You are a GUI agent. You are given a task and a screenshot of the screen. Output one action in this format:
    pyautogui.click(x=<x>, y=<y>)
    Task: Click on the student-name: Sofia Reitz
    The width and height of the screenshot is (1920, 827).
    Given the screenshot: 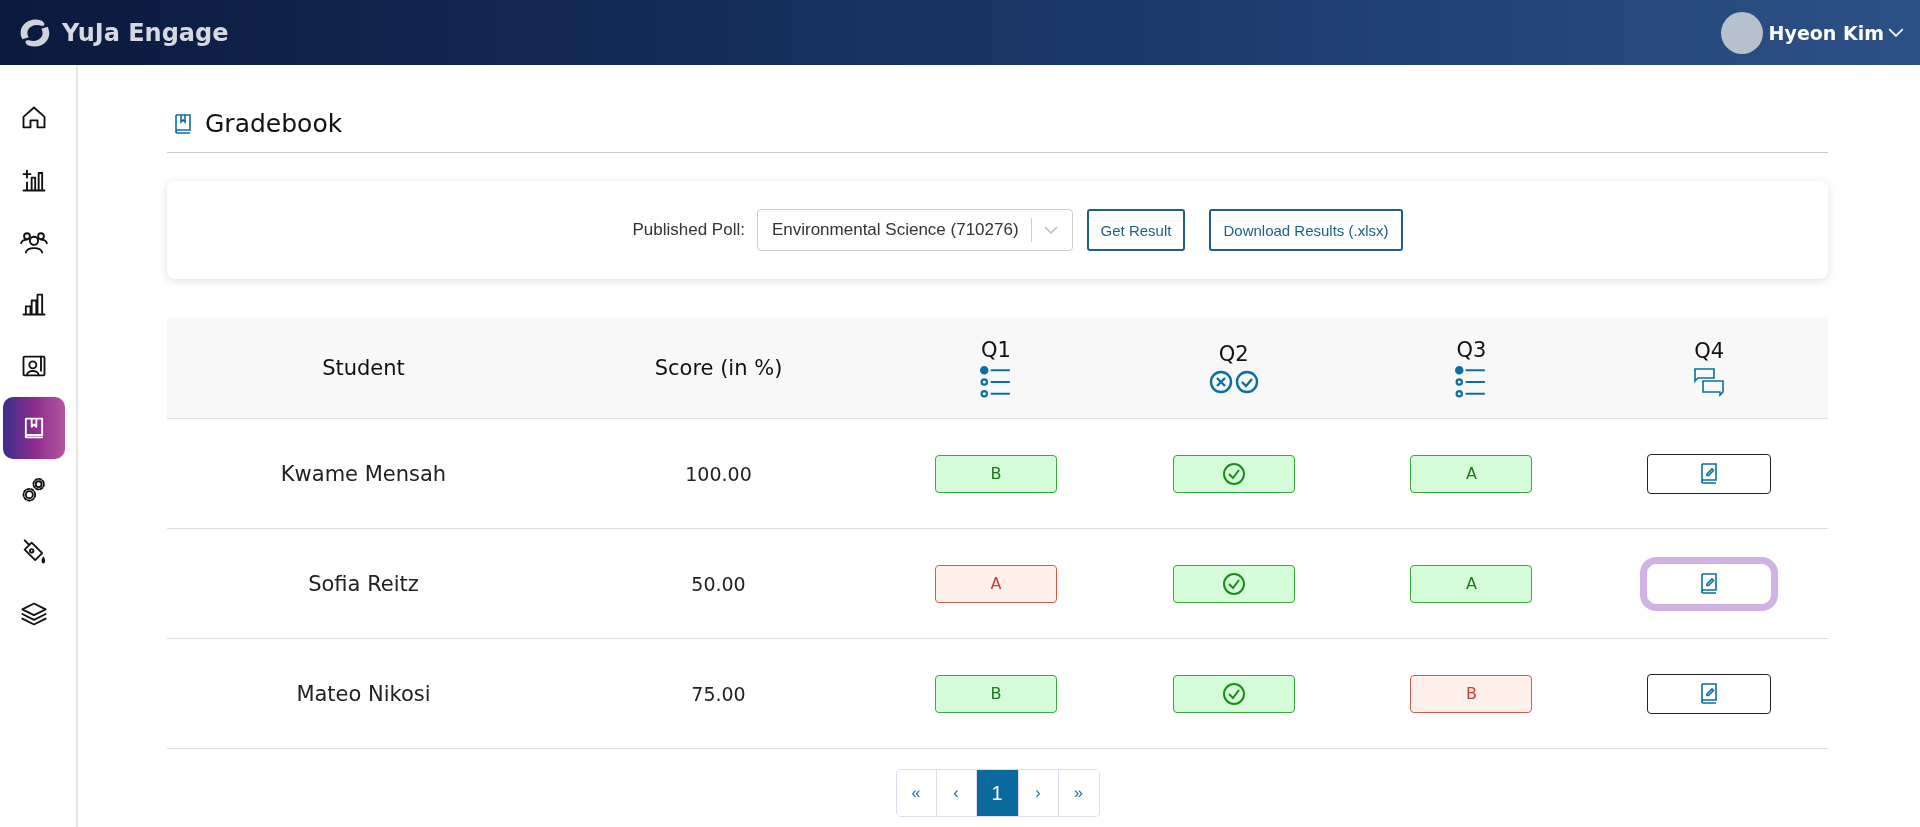 What is the action you would take?
    pyautogui.click(x=363, y=583)
    